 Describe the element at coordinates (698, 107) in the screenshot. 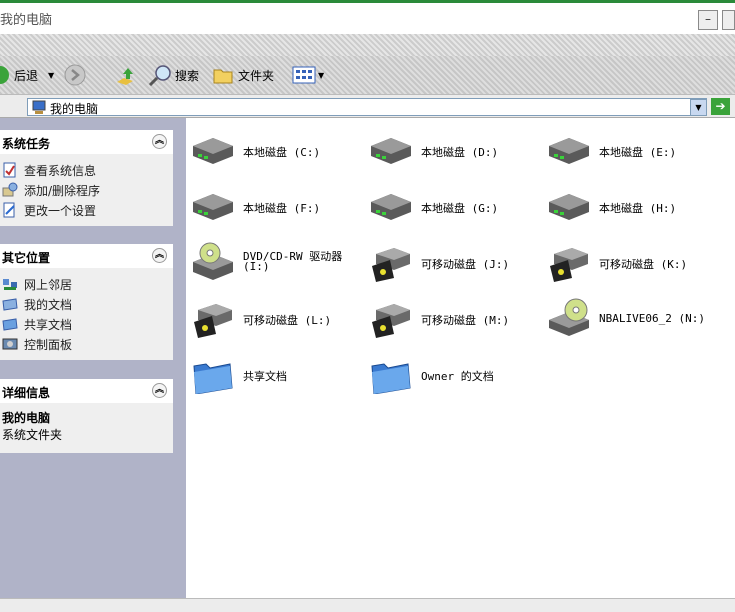

I see `address-dropdown-button: ▼` at that location.